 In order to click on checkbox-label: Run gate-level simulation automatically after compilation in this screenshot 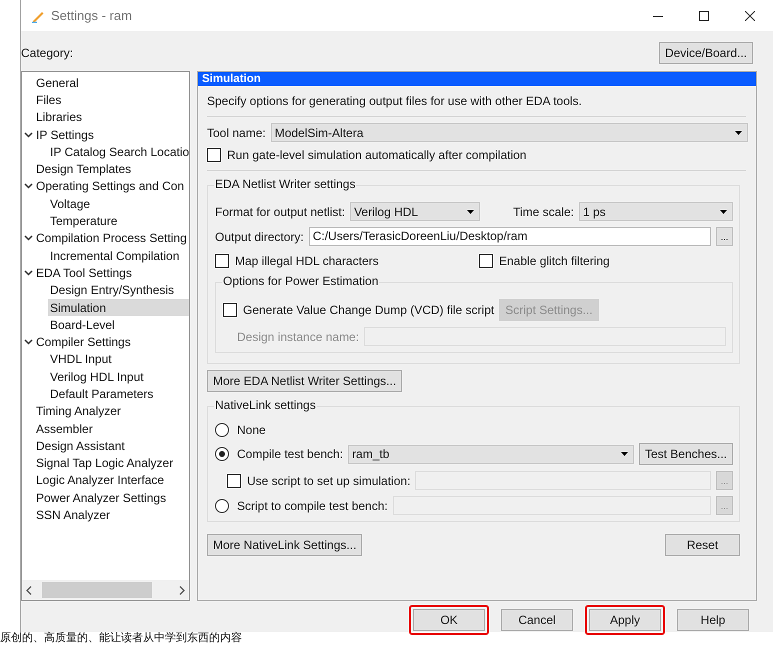, I will do `click(376, 155)`.